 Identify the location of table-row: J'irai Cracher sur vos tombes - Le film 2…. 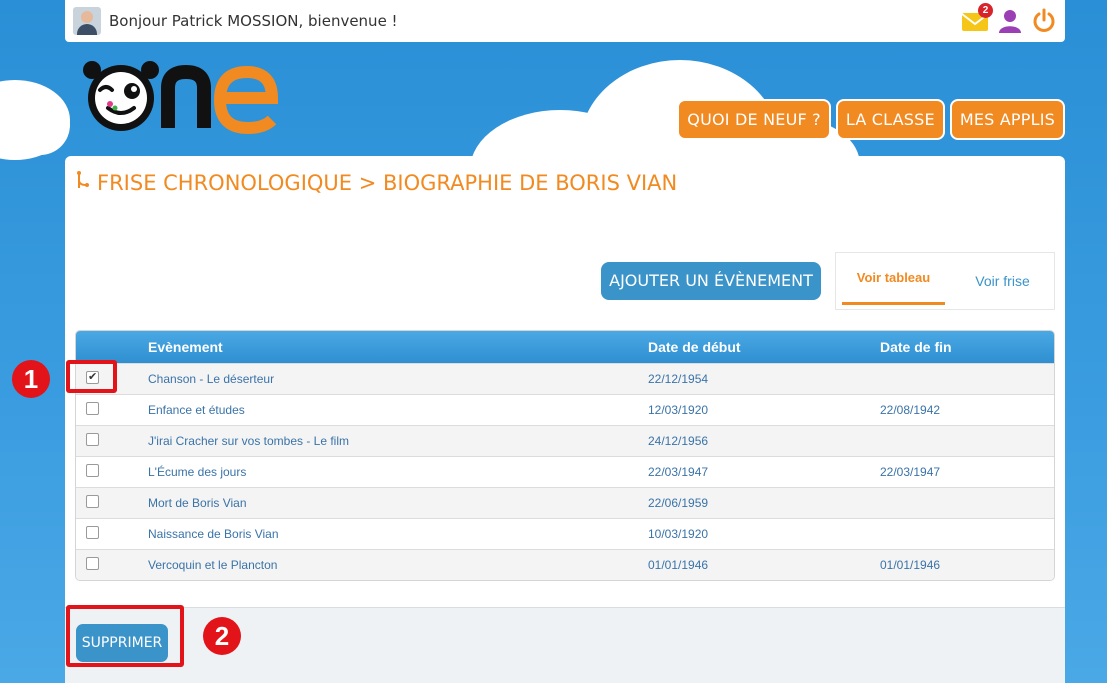
(565, 440).